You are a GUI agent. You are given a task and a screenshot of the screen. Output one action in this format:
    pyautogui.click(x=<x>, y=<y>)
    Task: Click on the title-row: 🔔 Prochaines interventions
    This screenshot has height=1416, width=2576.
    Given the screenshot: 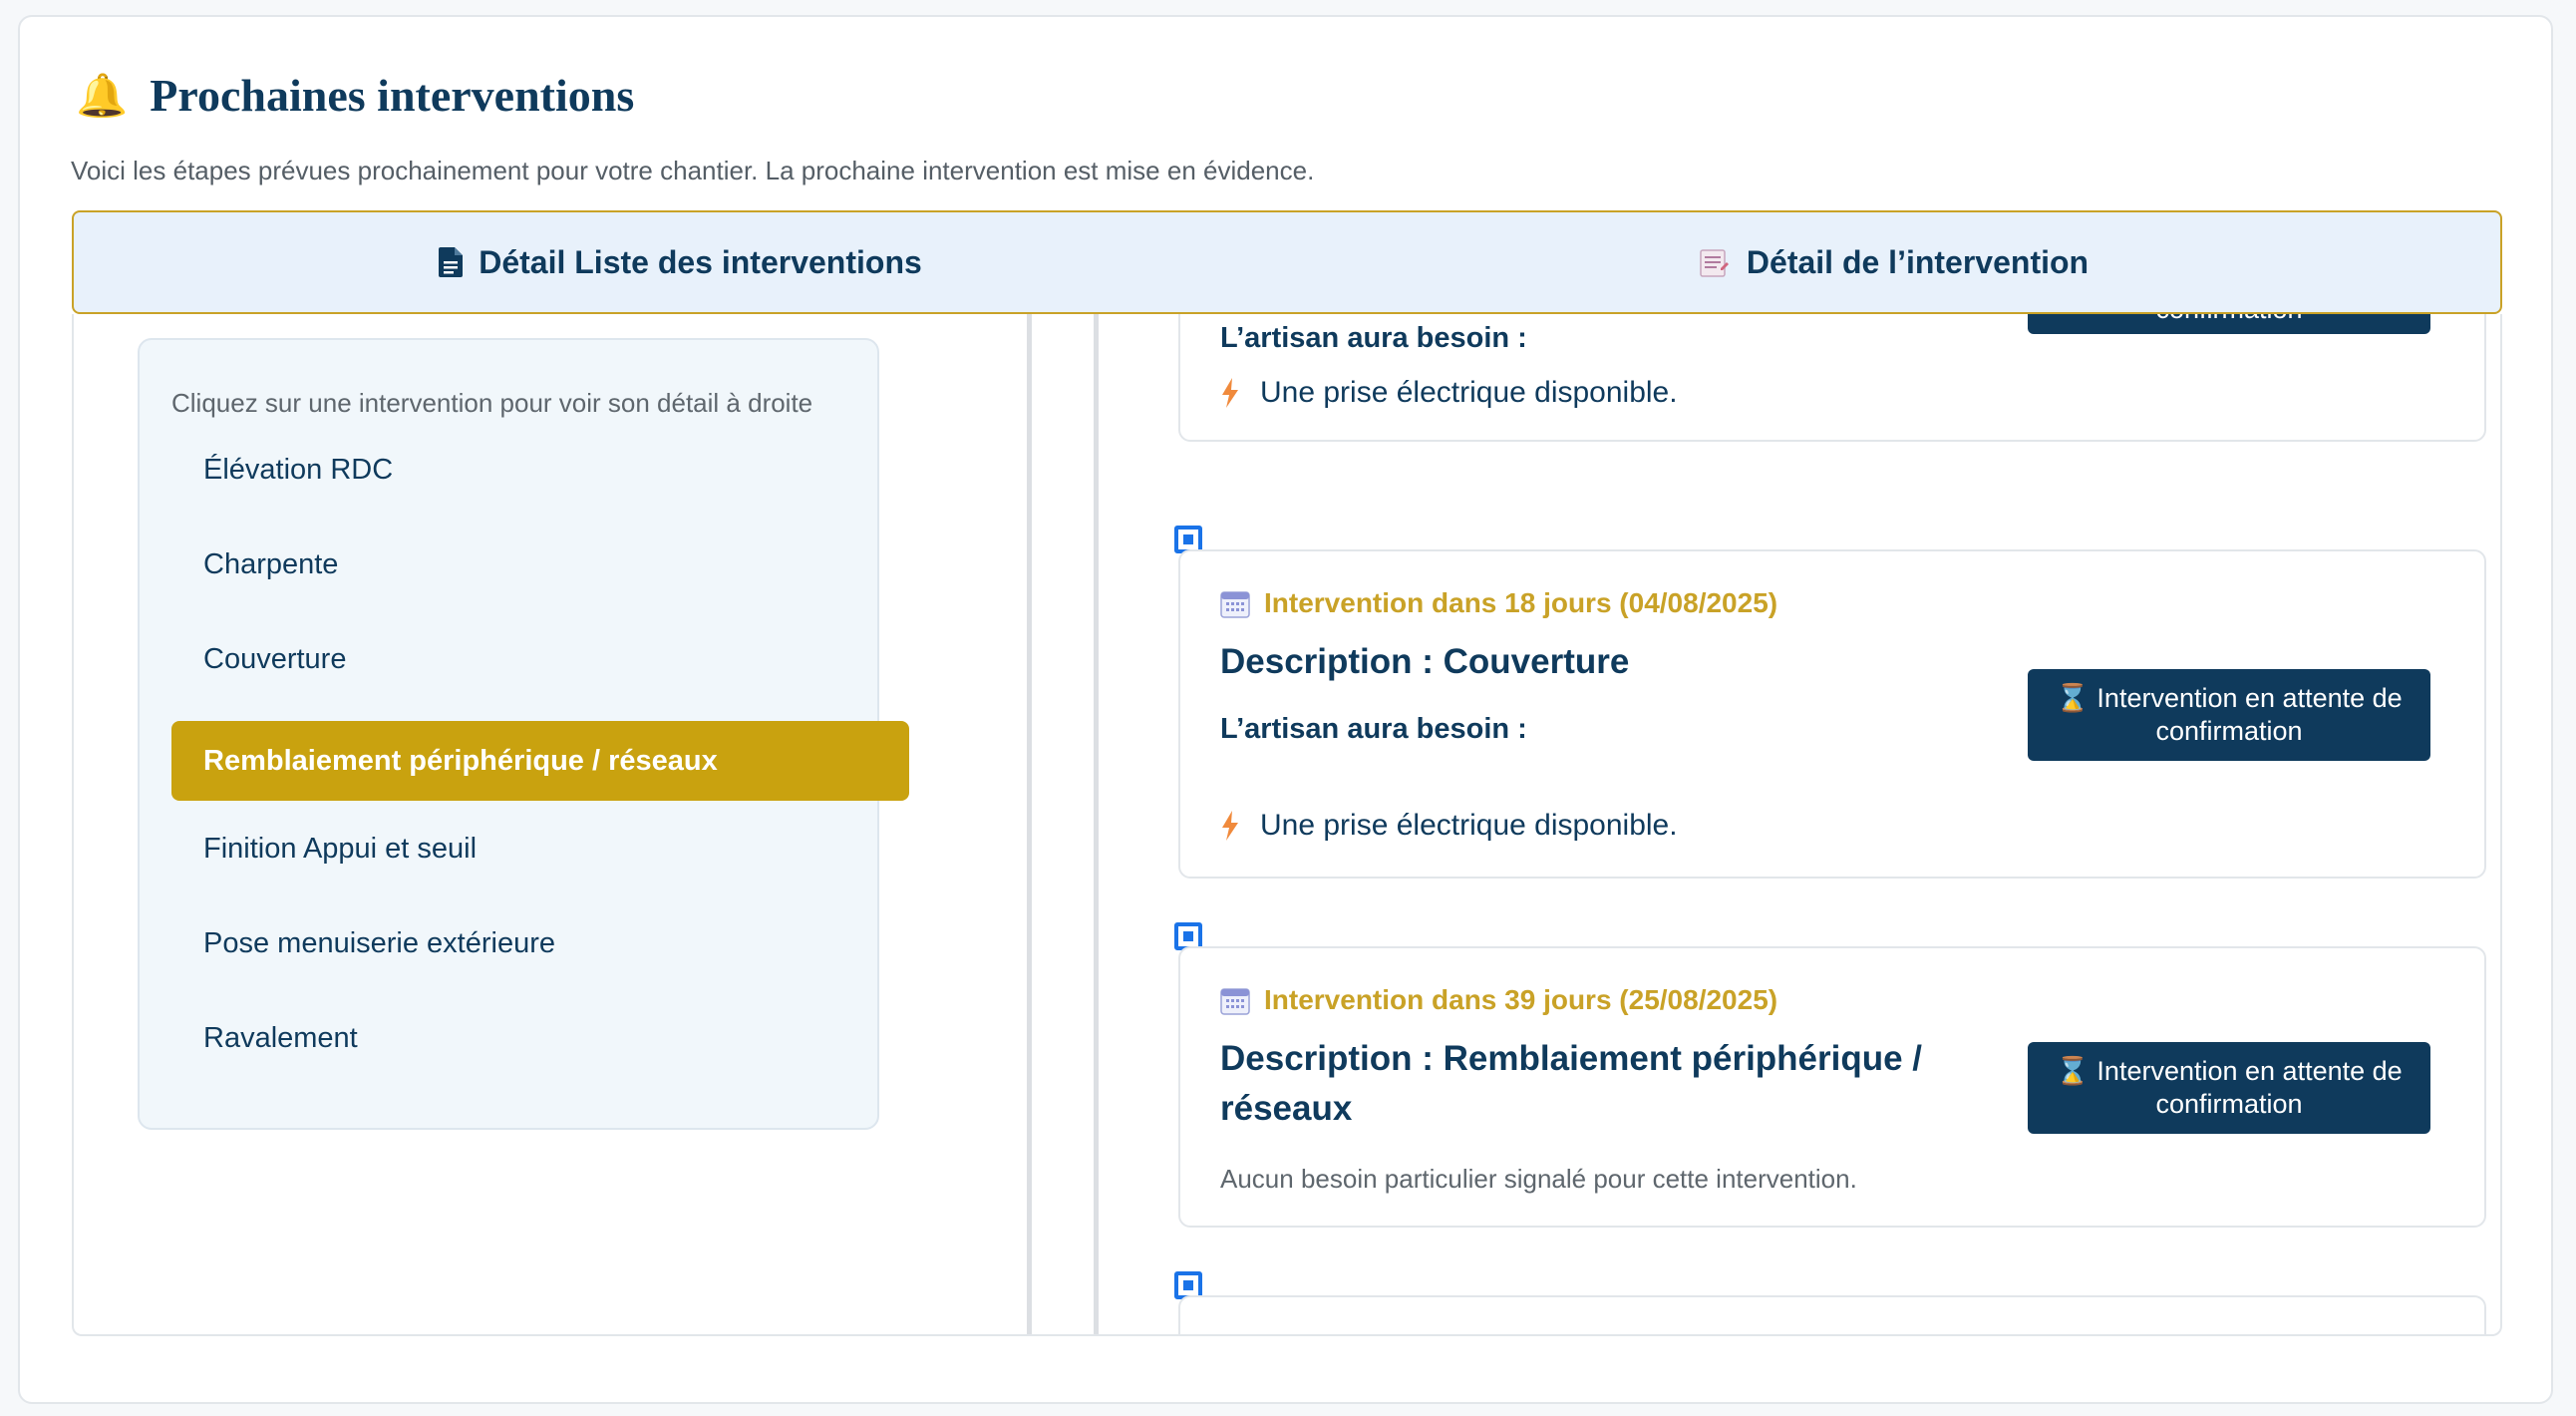 What is the action you would take?
    pyautogui.click(x=355, y=95)
    